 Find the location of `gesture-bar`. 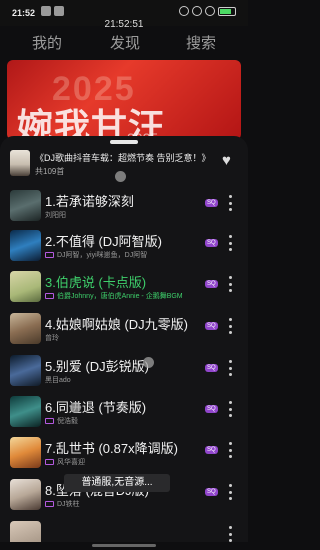

gesture-bar is located at coordinates (124, 546).